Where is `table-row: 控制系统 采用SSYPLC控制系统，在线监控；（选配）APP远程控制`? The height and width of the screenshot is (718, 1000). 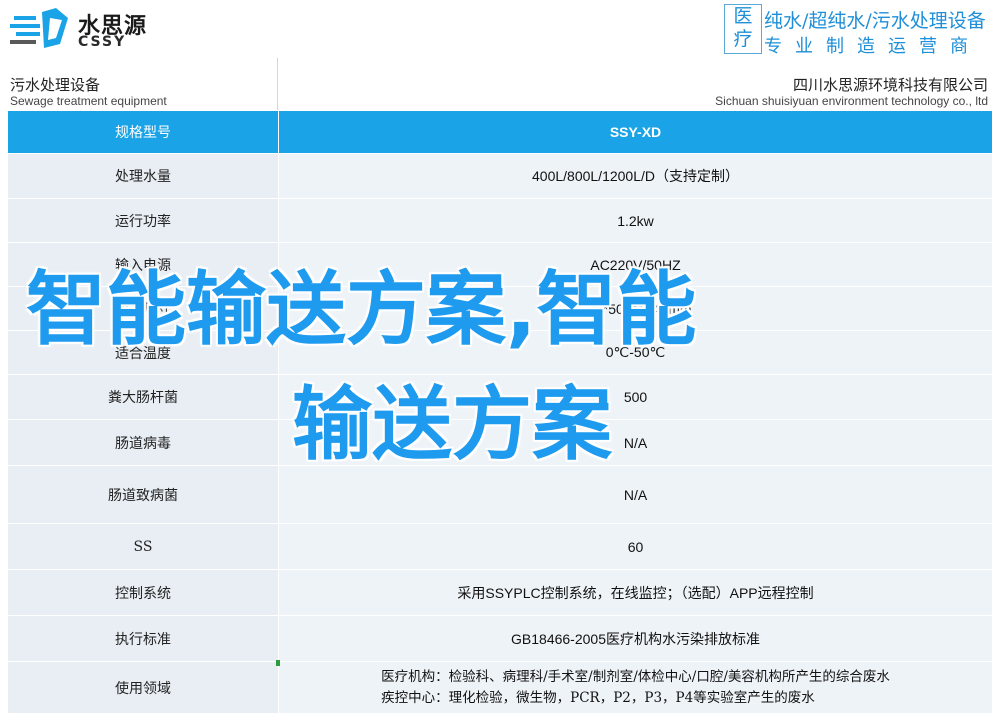 table-row: 控制系统 采用SSYPLC控制系统，在线监控；（选配）APP远程控制 is located at coordinates (500, 592).